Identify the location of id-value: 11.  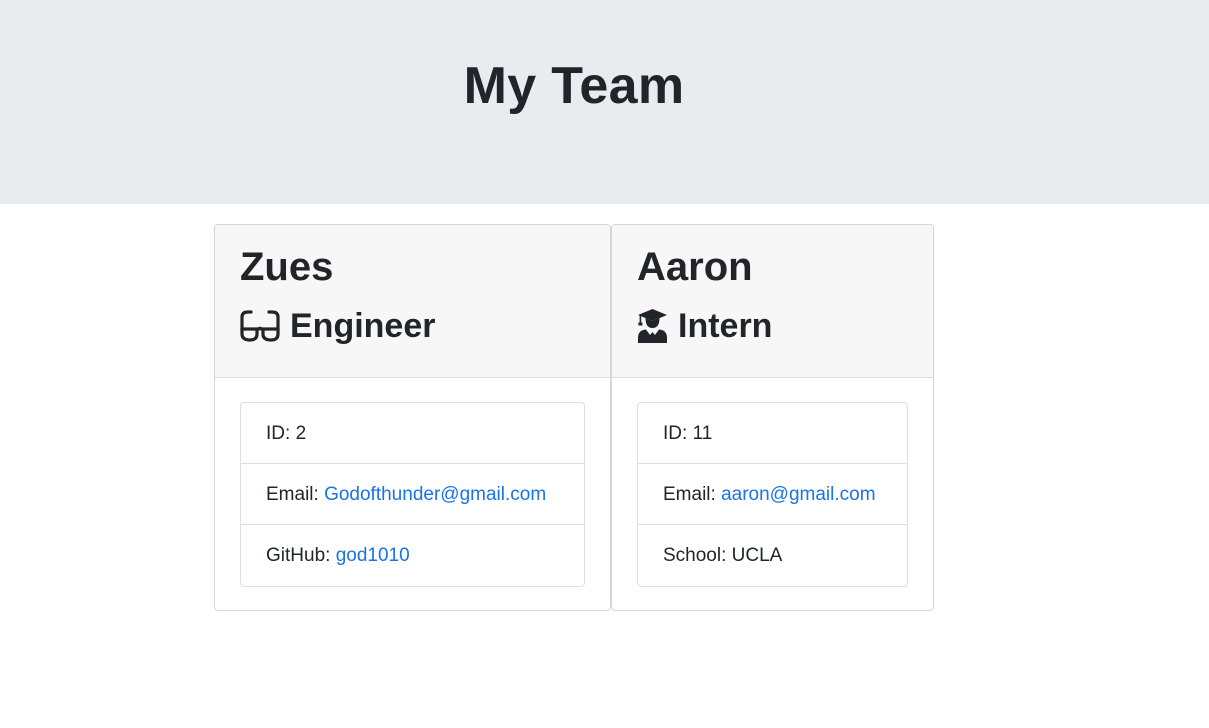
(702, 433).